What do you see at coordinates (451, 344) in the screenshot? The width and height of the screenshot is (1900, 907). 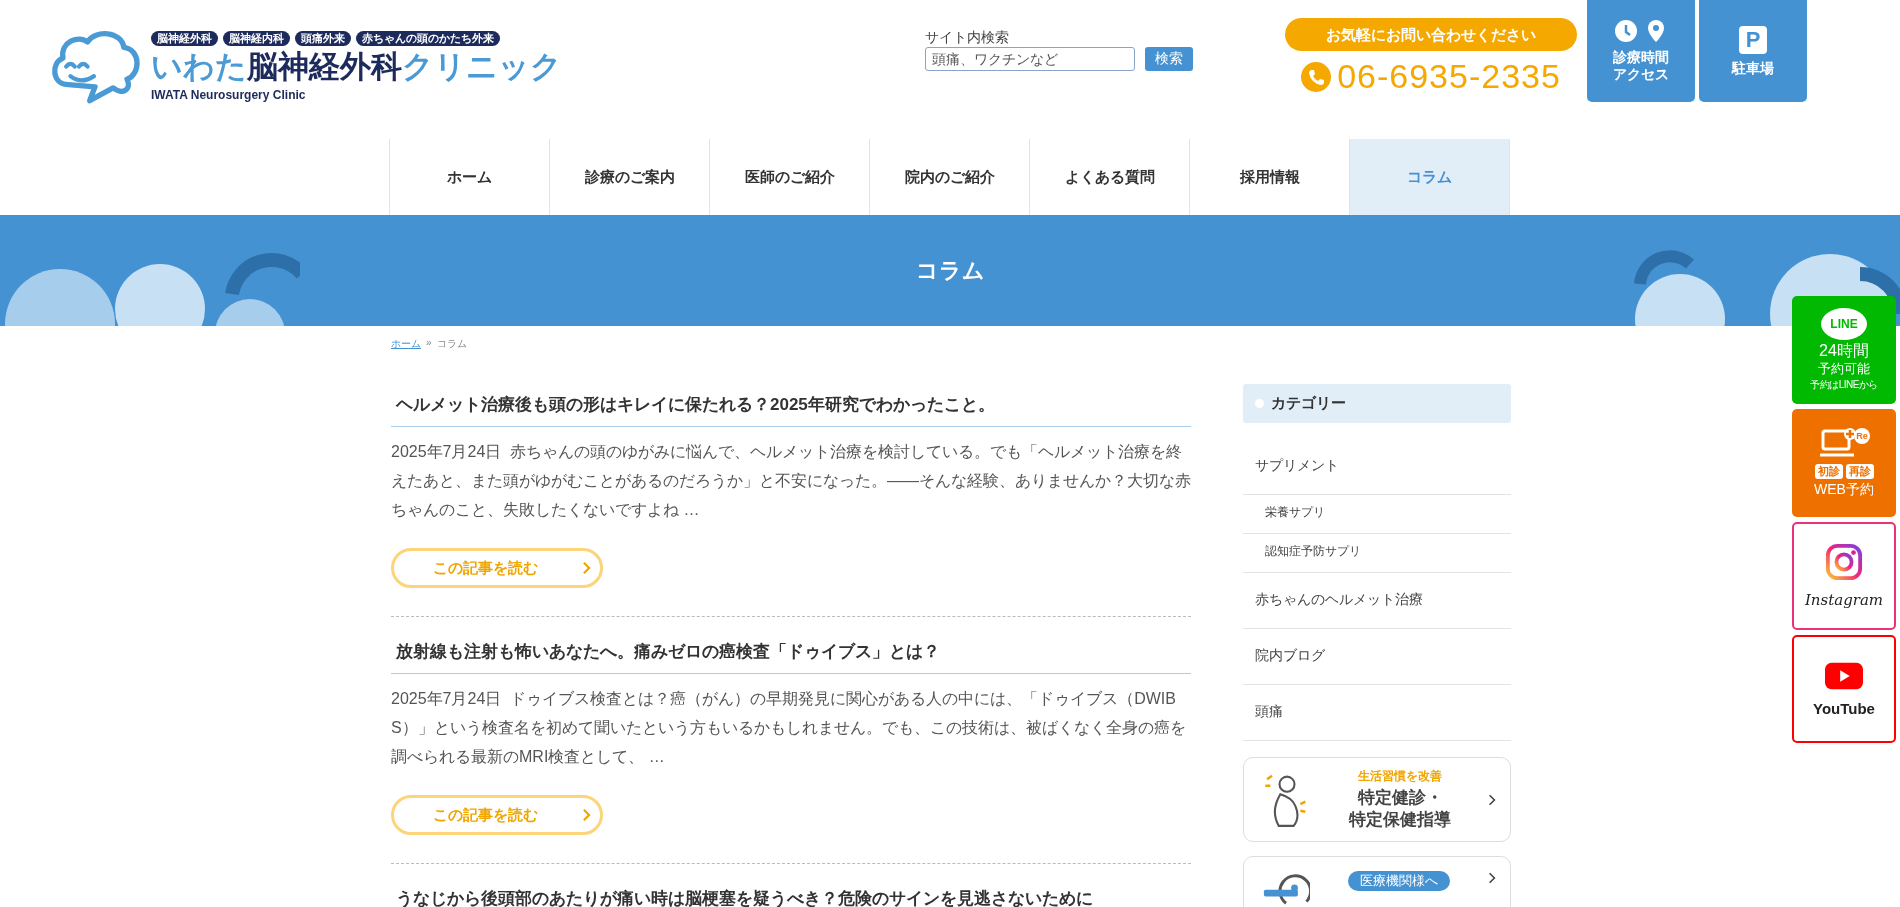 I see `breadcrumb-current: コラム` at bounding box center [451, 344].